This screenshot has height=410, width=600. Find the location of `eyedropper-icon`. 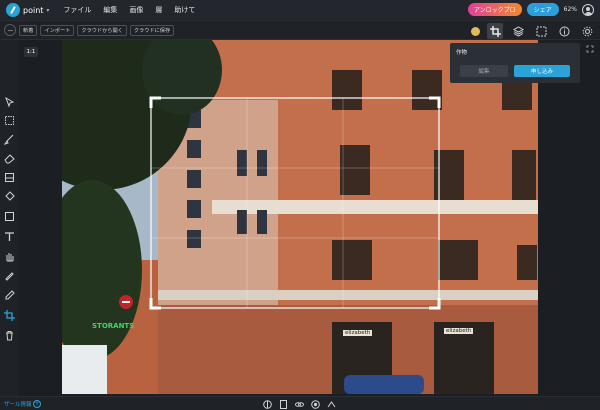

eyedropper-icon is located at coordinates (9, 295).